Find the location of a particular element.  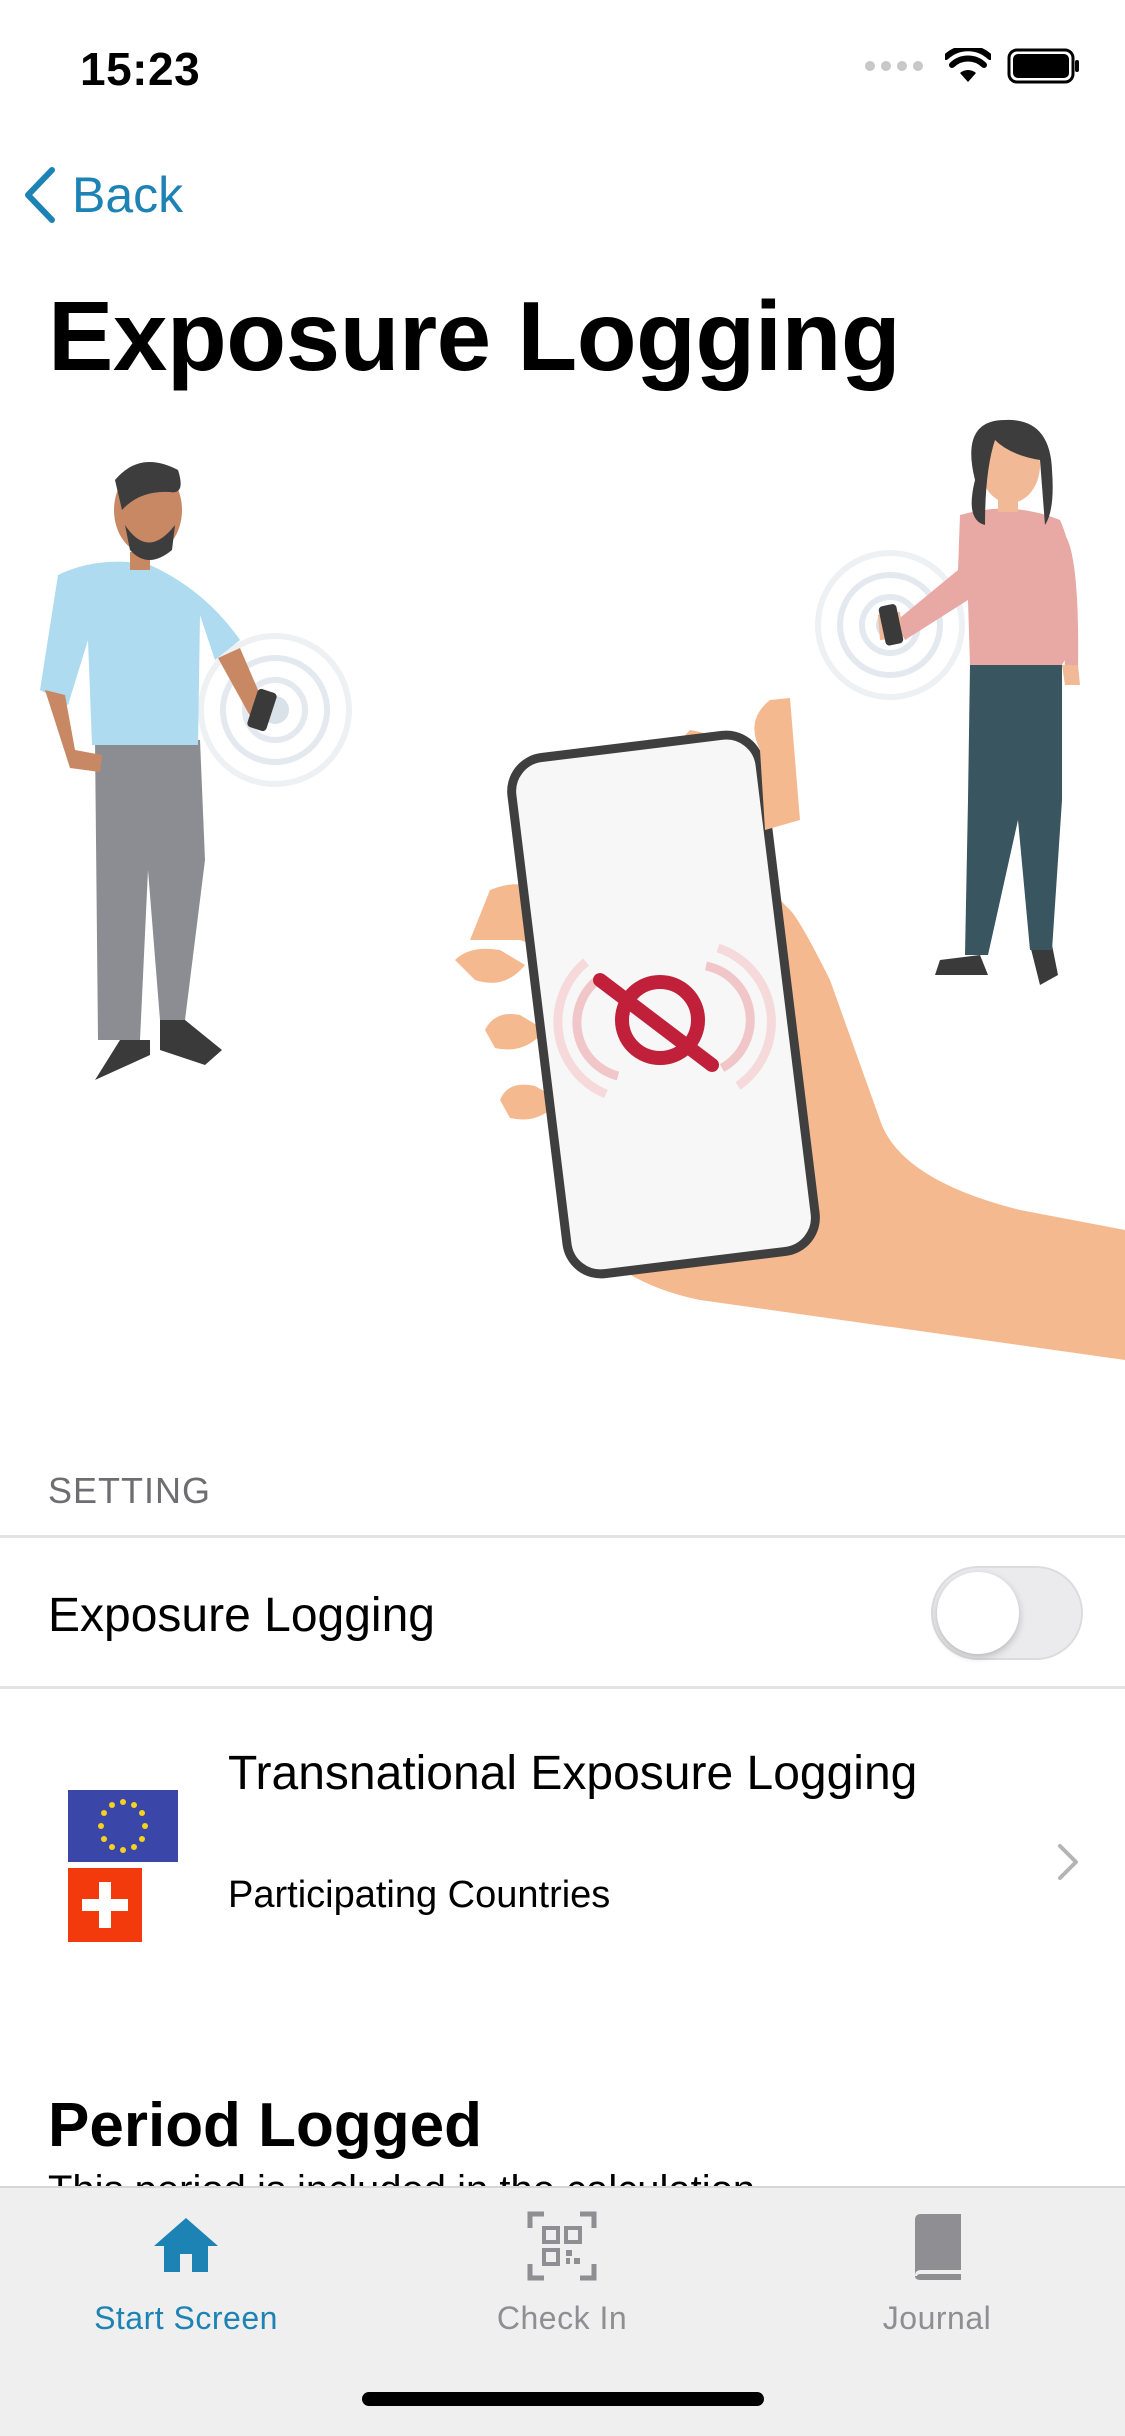

toggle-knob is located at coordinates (978, 1613).